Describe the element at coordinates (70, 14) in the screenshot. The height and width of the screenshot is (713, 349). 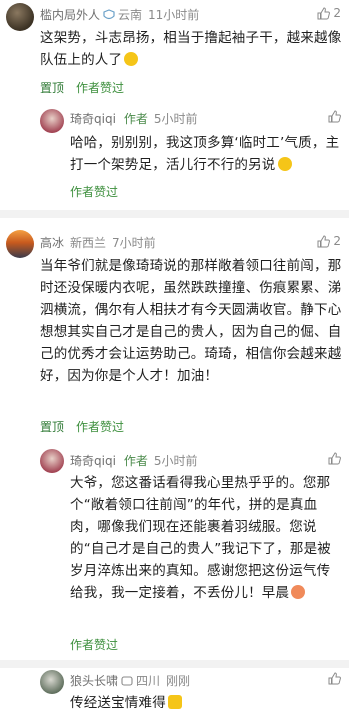
I see `username: 槛内局外人` at that location.